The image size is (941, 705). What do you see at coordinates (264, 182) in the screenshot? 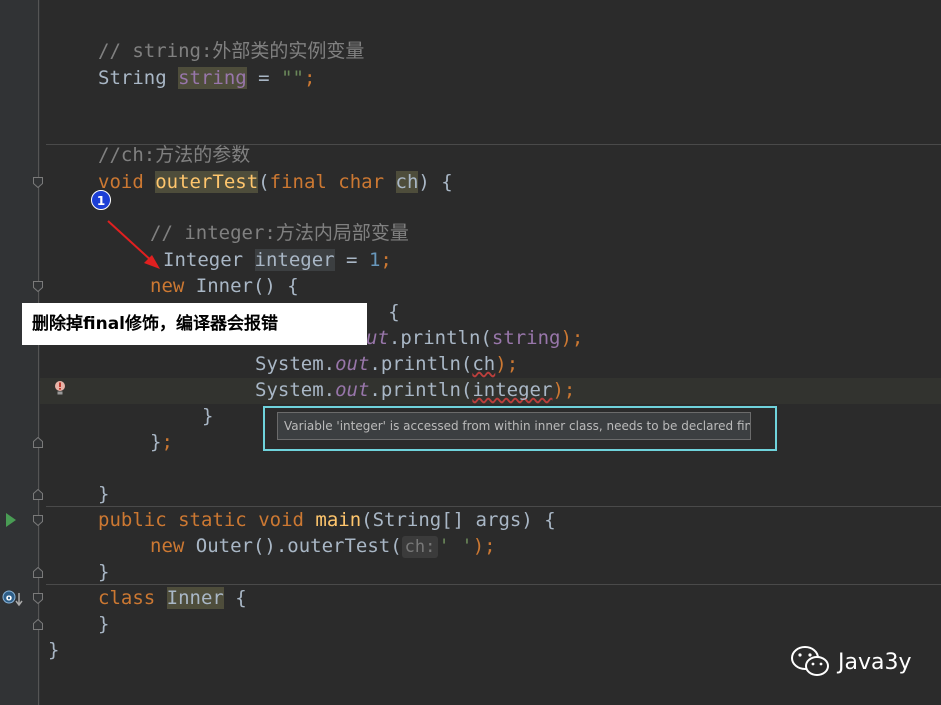
I see `paren: (` at bounding box center [264, 182].